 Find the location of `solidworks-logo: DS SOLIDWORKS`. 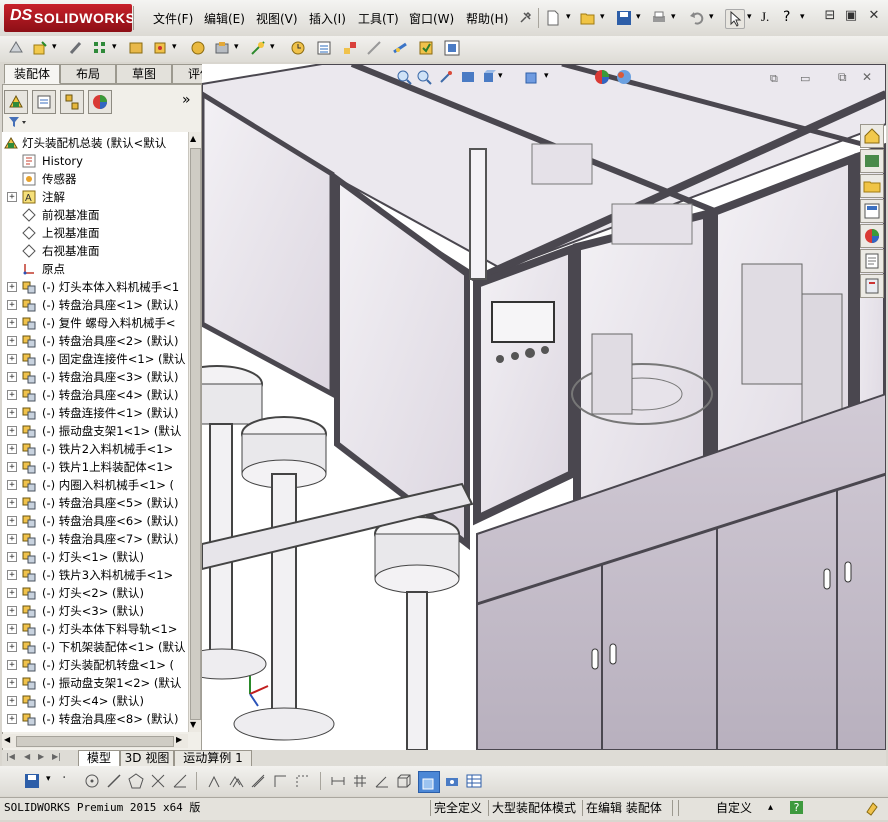

solidworks-logo: DS SOLIDWORKS is located at coordinates (69, 18).